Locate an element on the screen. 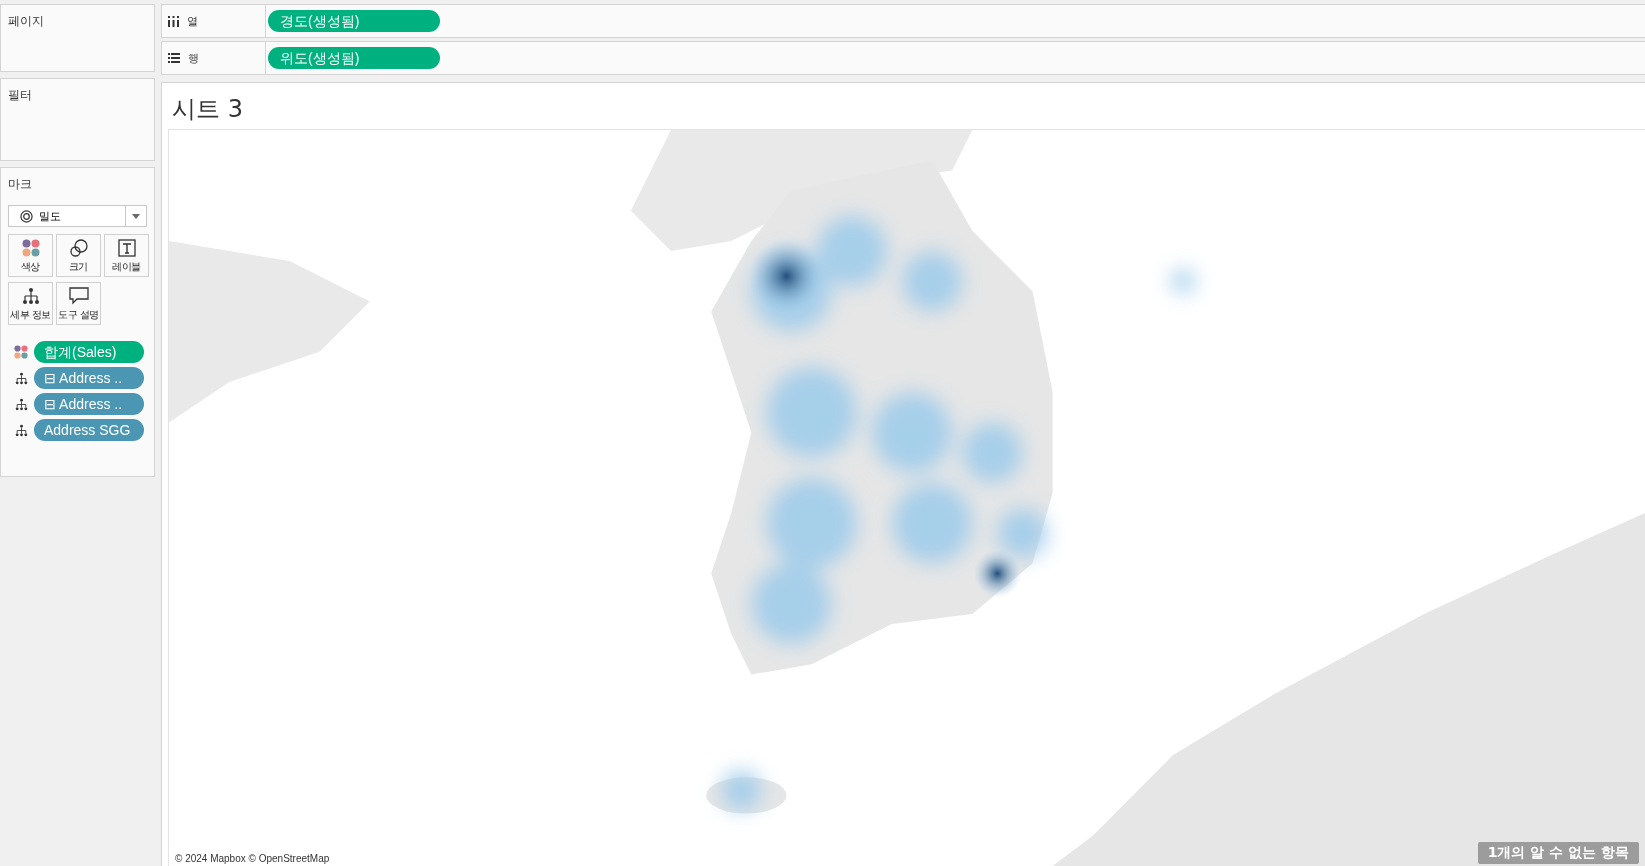  mark-property-button: 레이블 is located at coordinates (126, 255).